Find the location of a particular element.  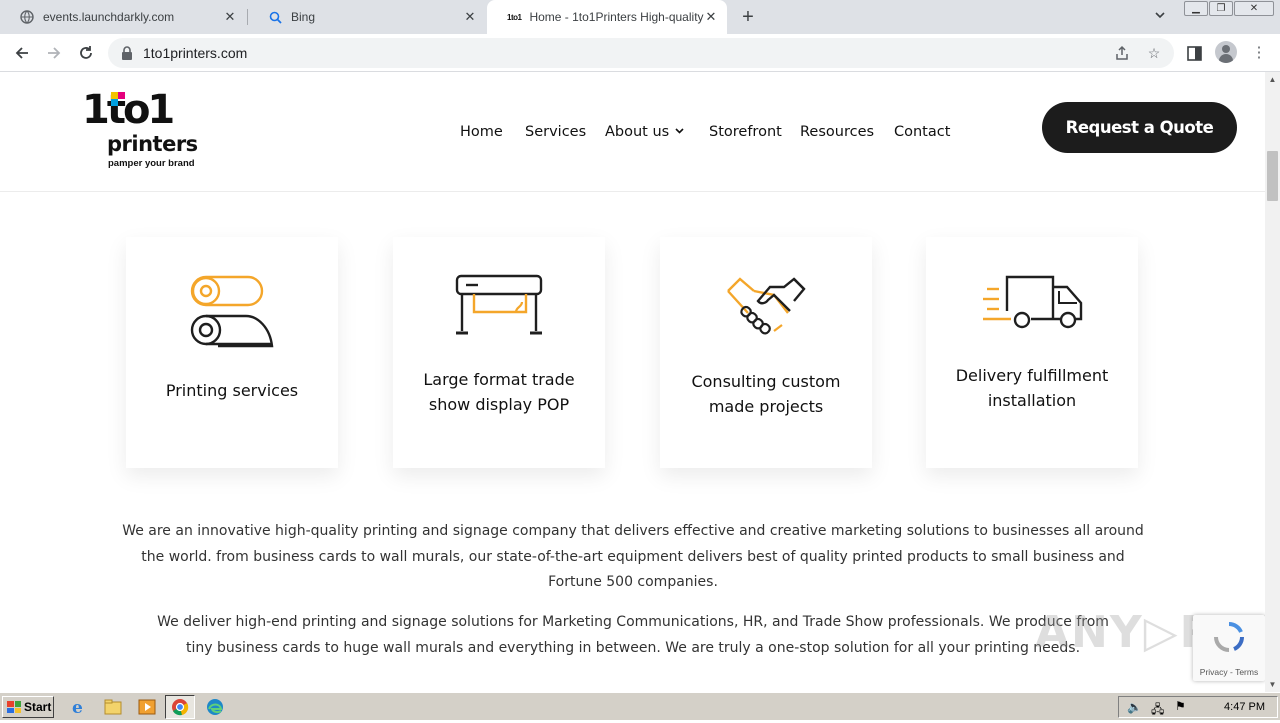

url-text: 1to1printers.com is located at coordinates (195, 53).